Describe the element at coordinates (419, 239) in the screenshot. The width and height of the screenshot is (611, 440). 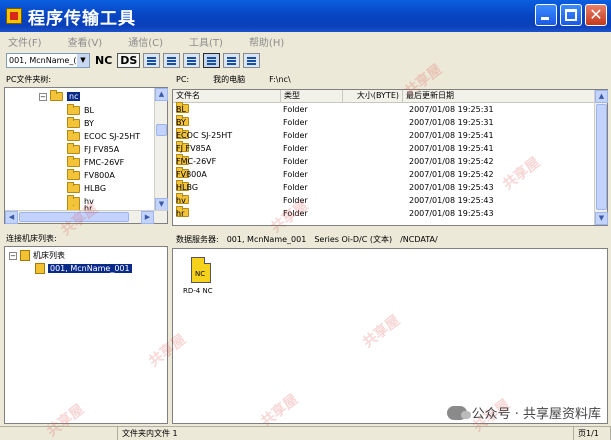
I see `server-path-value: /NCDATA/` at that location.